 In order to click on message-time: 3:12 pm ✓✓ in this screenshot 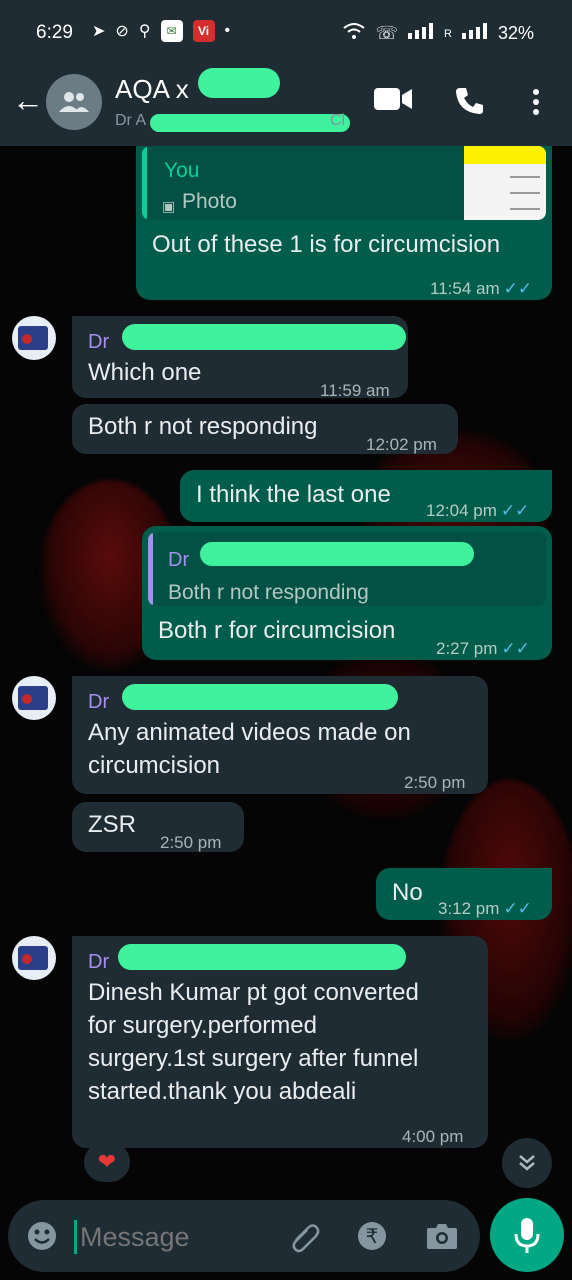, I will do `click(485, 908)`.